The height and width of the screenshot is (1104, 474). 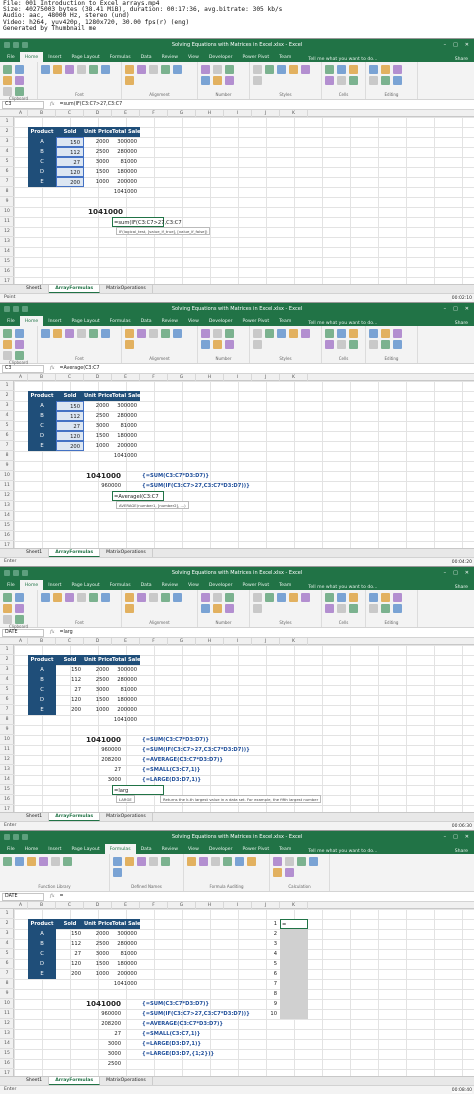 I want to click on k-value-cell: 4, so click(x=266, y=954).